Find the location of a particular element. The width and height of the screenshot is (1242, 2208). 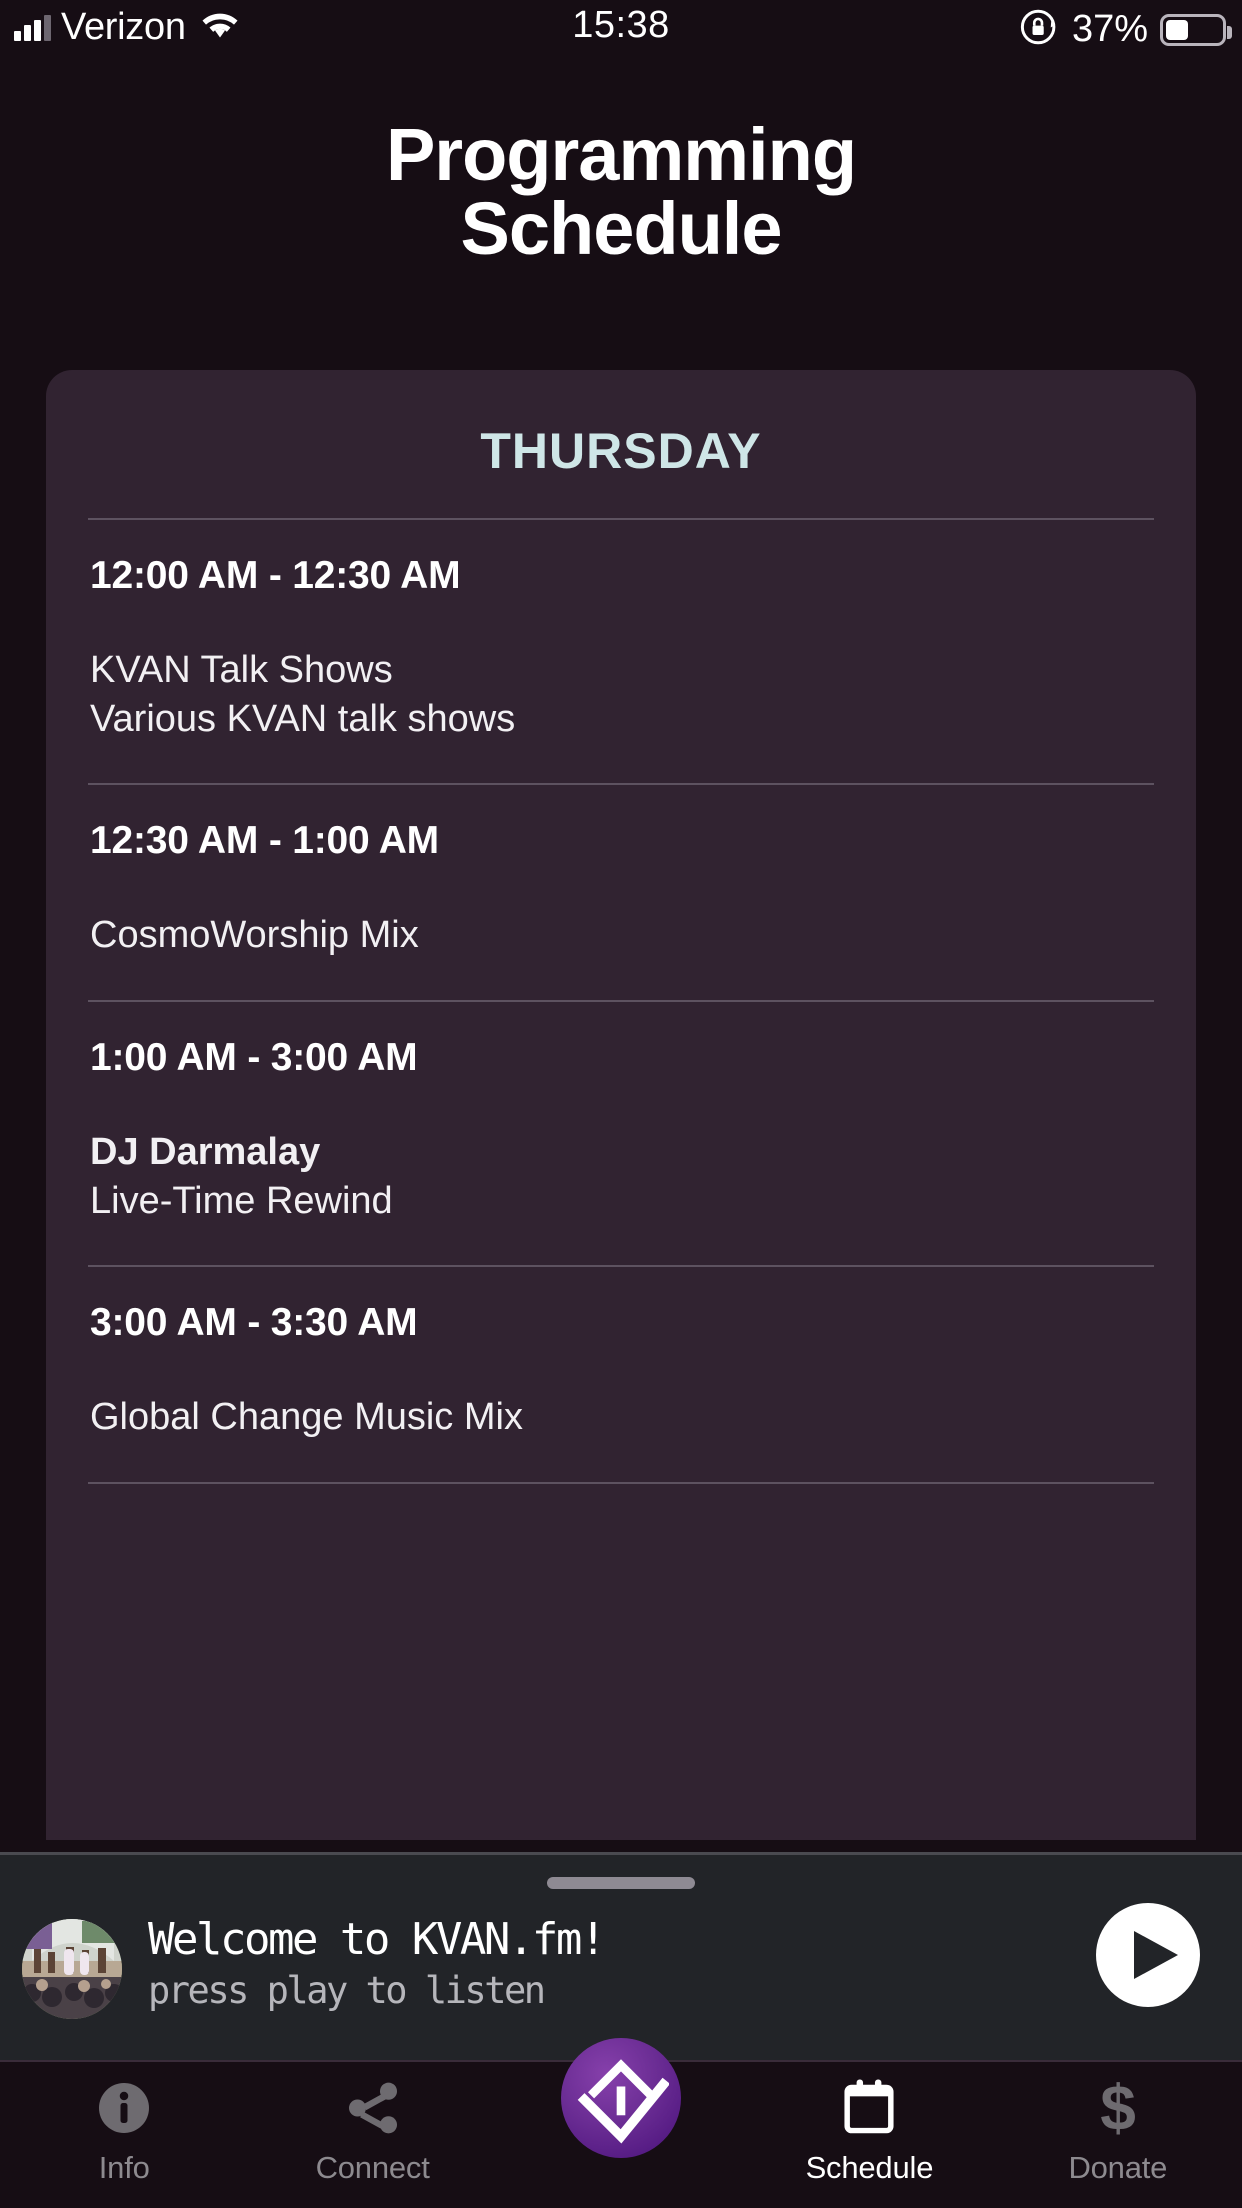

tab-info: Info is located at coordinates (124, 2124).